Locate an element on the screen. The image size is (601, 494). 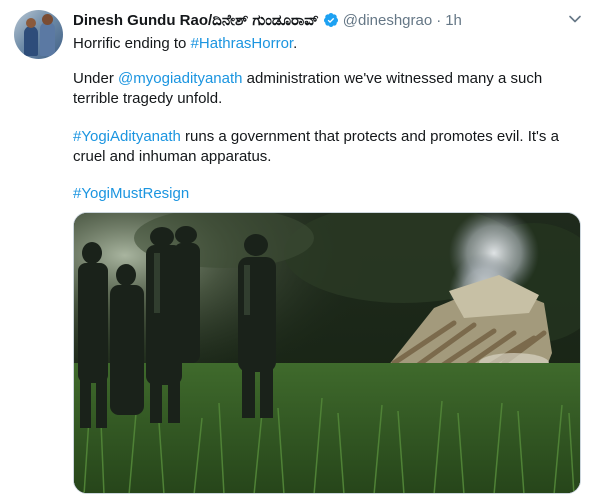
hashtag-link: #YogiAdityanath is located at coordinates (127, 136).